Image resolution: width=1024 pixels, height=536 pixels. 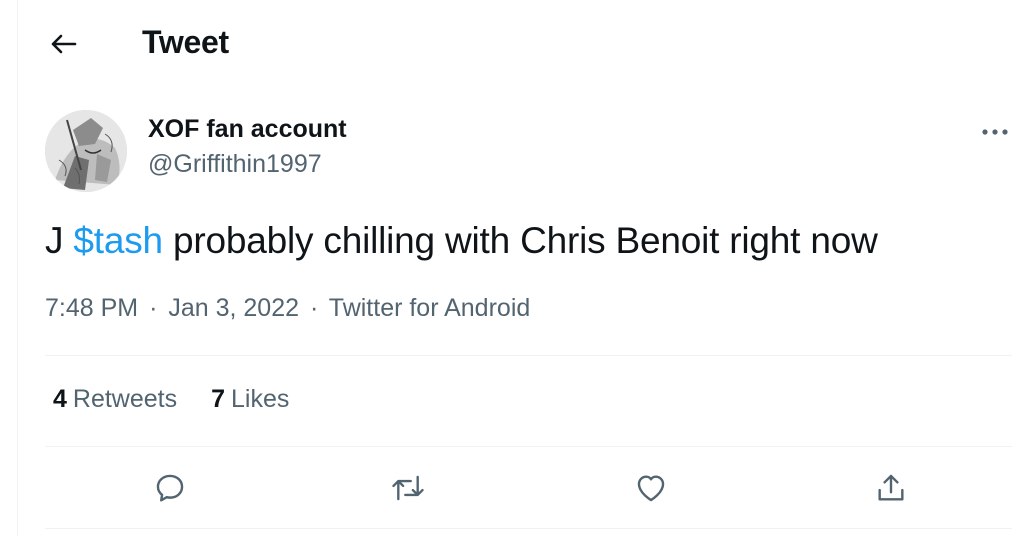 I want to click on arrow-left-icon, so click(x=64, y=44).